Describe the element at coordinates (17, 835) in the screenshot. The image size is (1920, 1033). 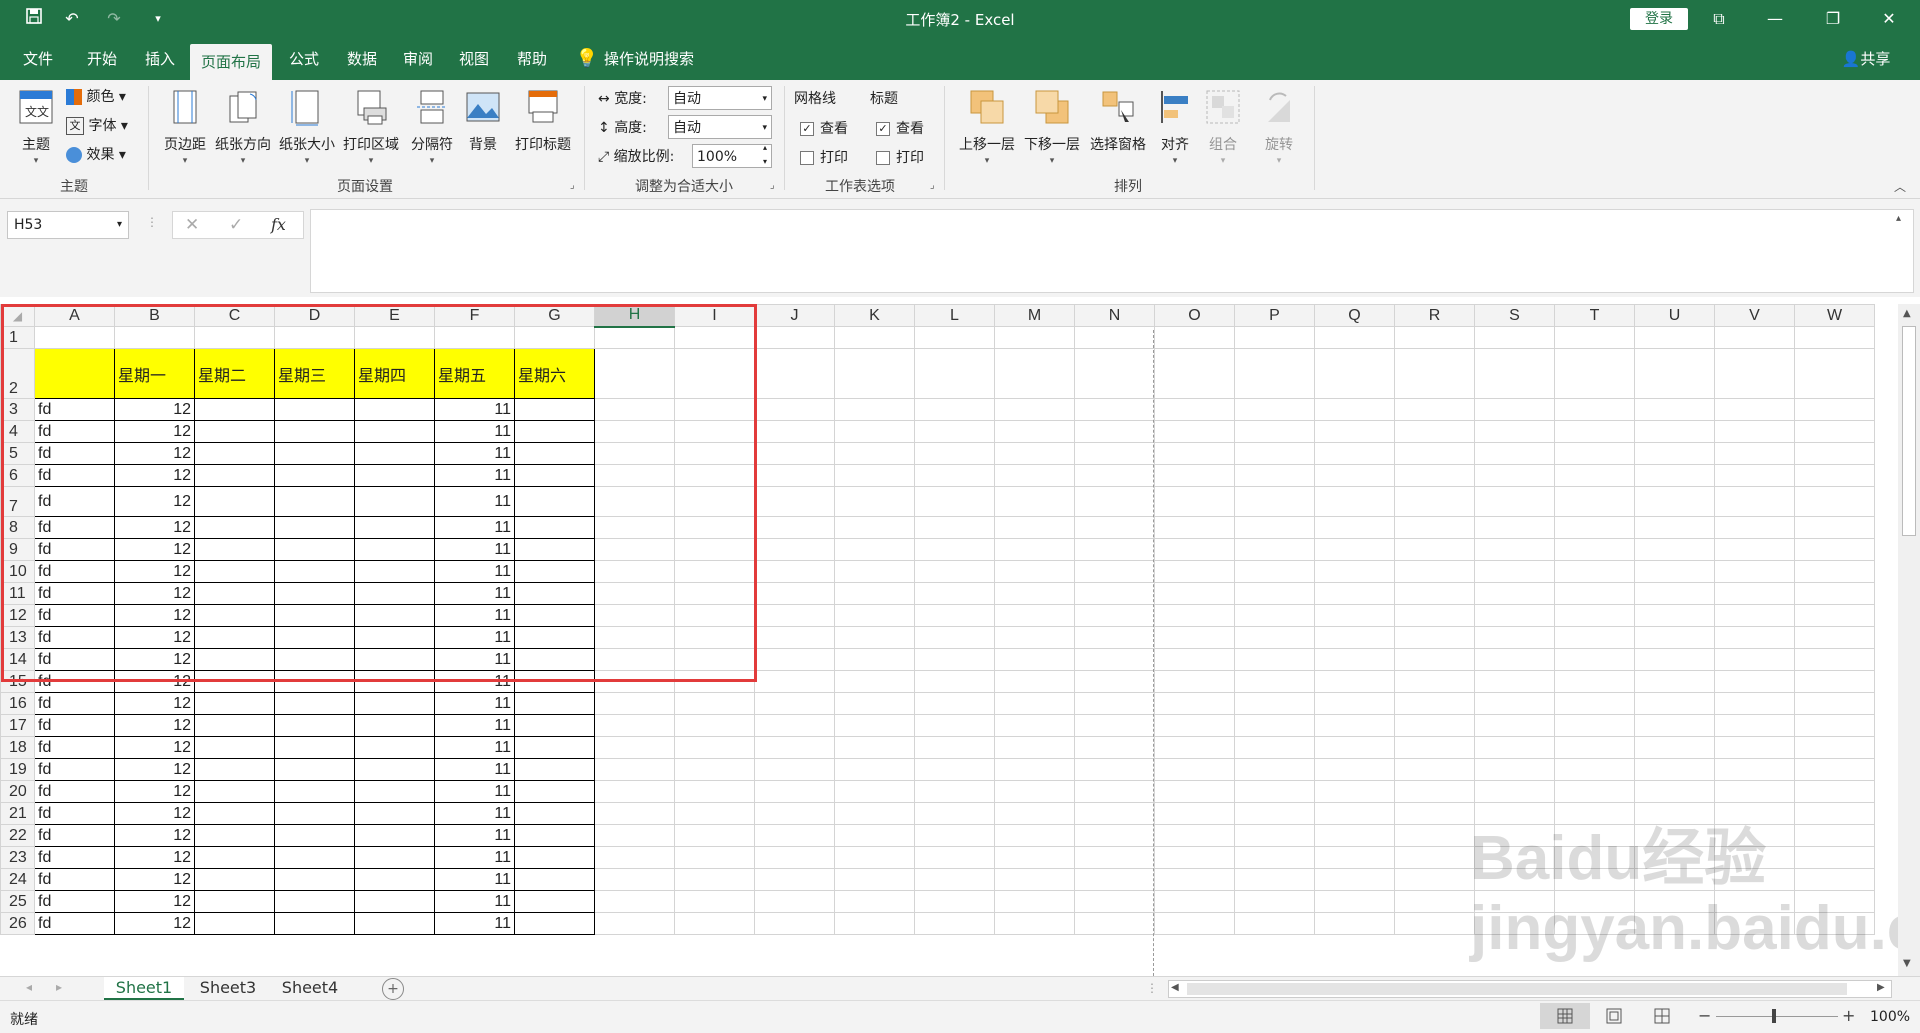
I see `row-header: 22` at that location.